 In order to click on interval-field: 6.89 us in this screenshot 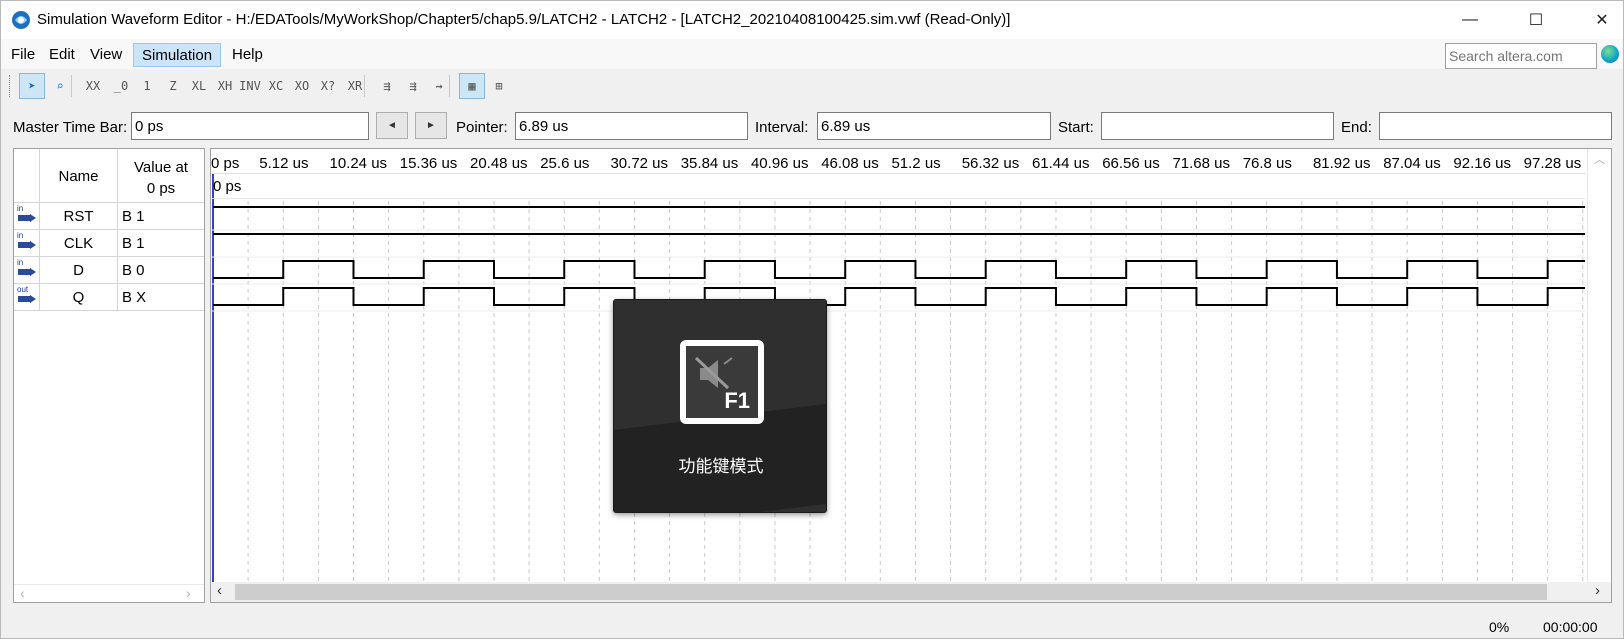, I will do `click(934, 126)`.